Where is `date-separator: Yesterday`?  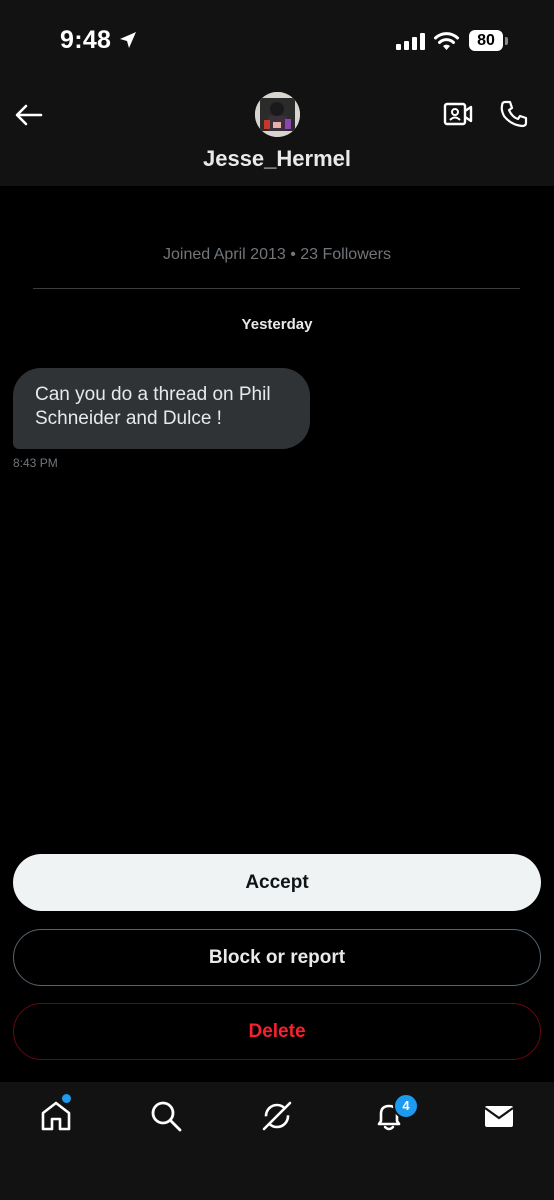 date-separator: Yesterday is located at coordinates (277, 324).